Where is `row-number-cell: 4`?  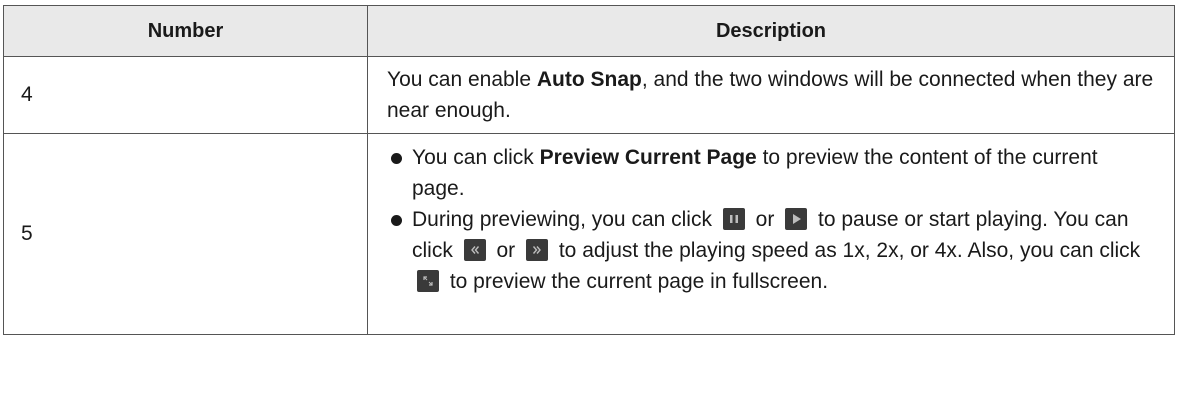 row-number-cell: 4 is located at coordinates (185, 95).